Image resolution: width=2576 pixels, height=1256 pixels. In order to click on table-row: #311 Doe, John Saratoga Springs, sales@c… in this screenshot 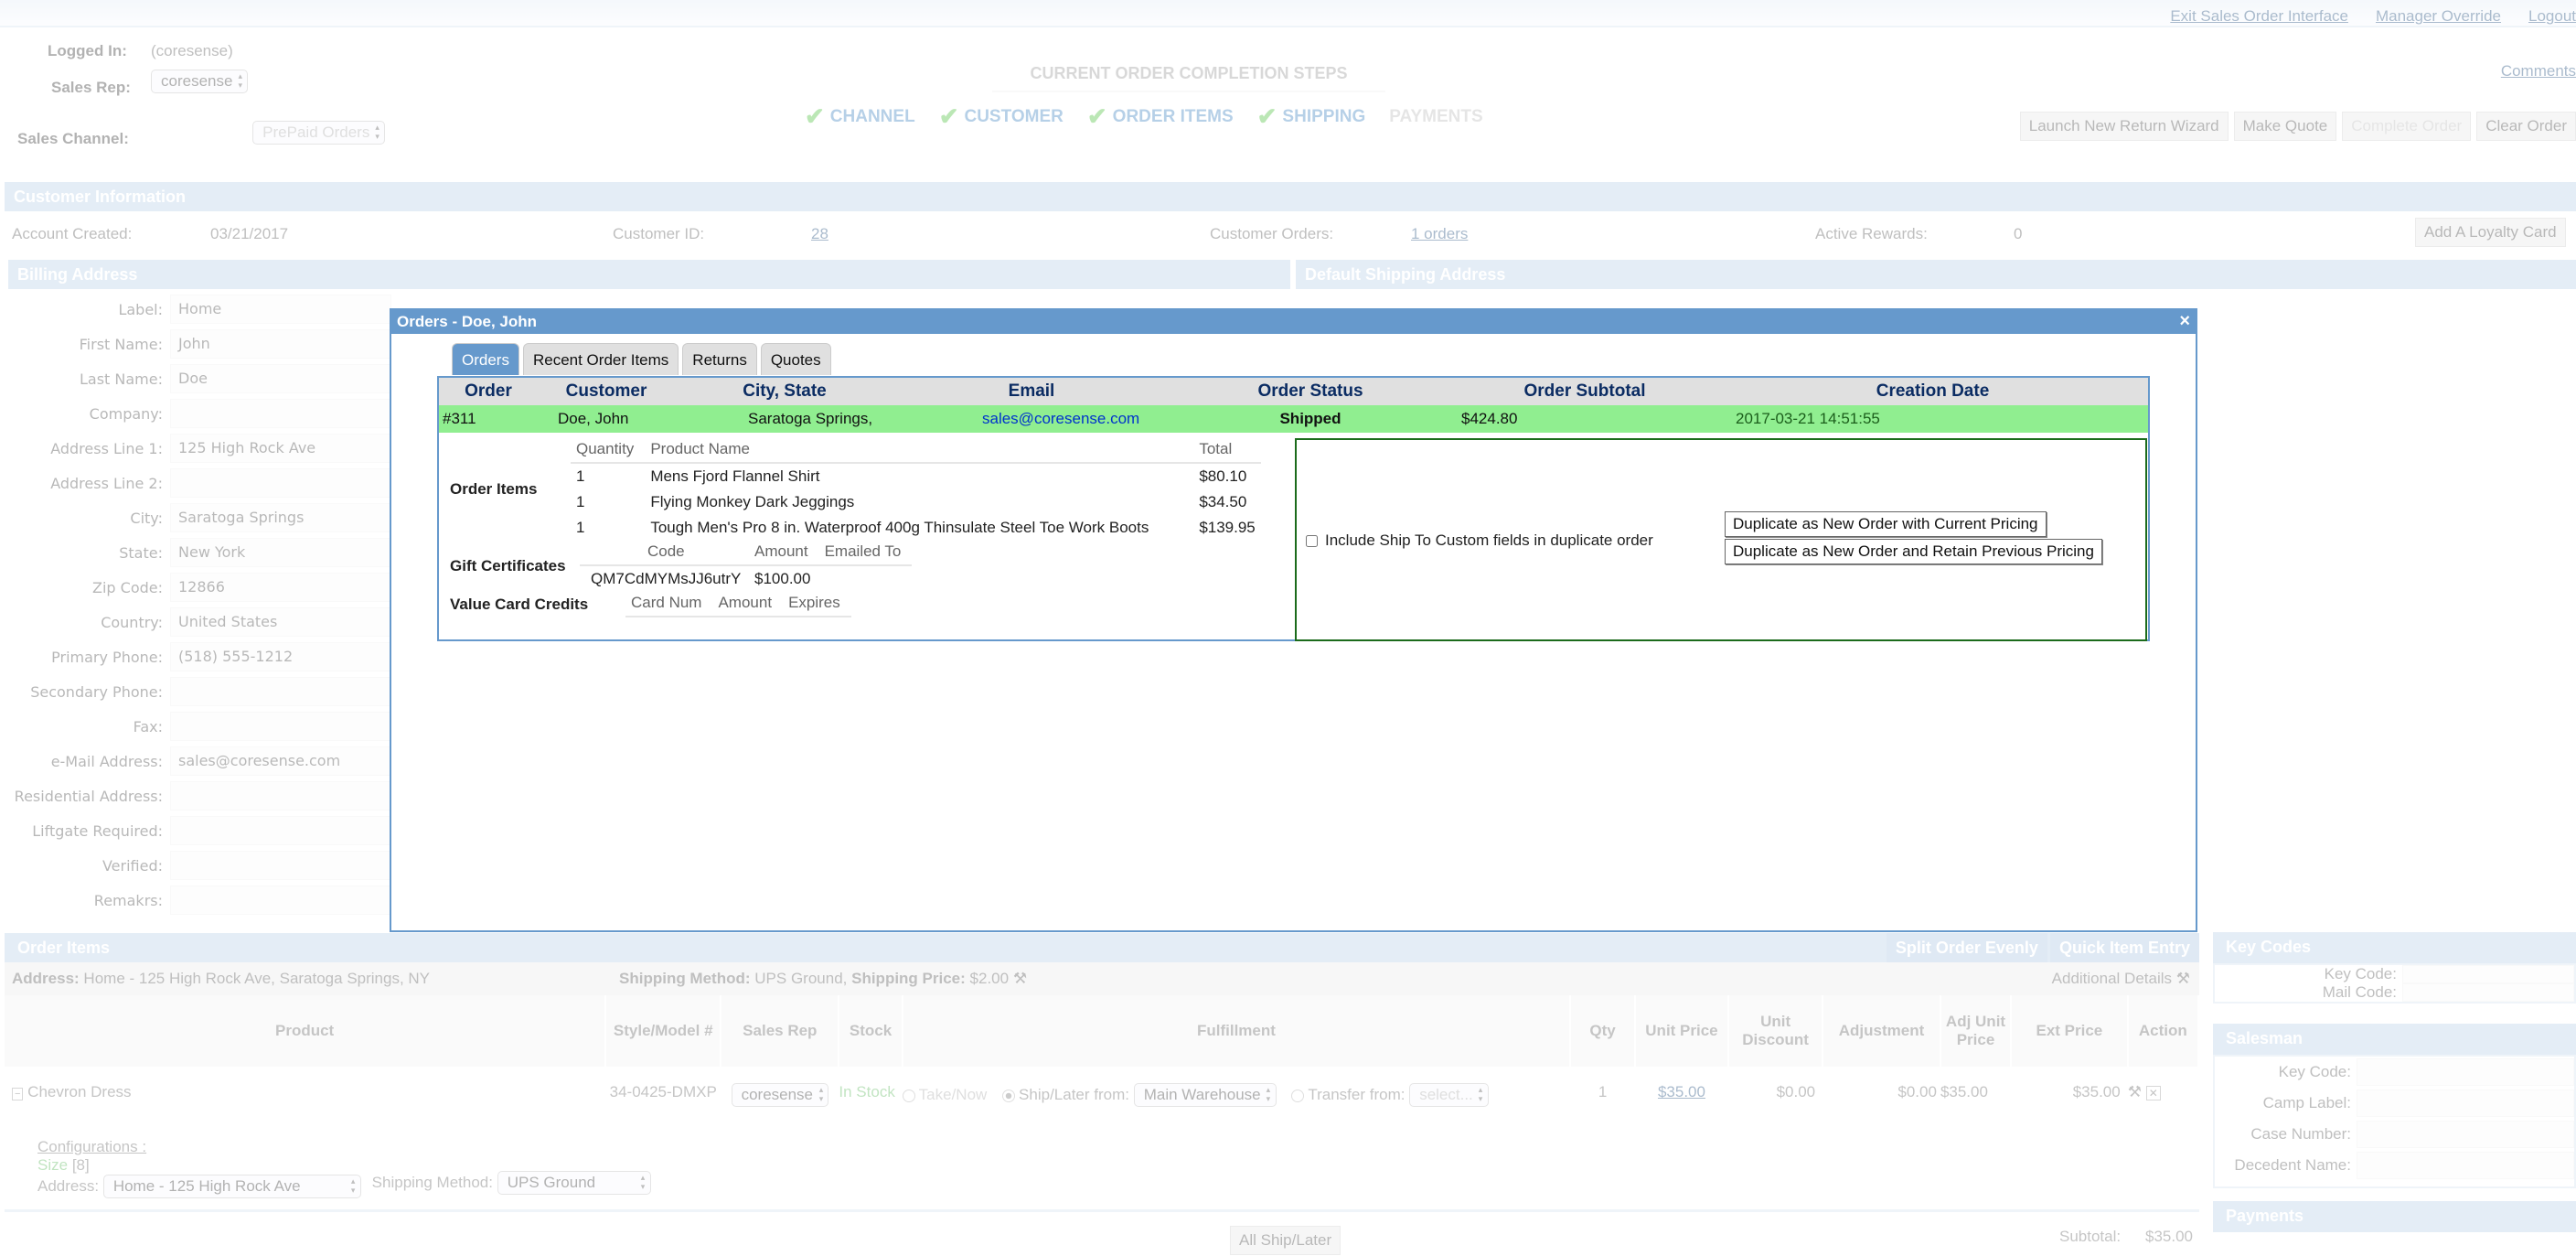, I will do `click(1293, 419)`.